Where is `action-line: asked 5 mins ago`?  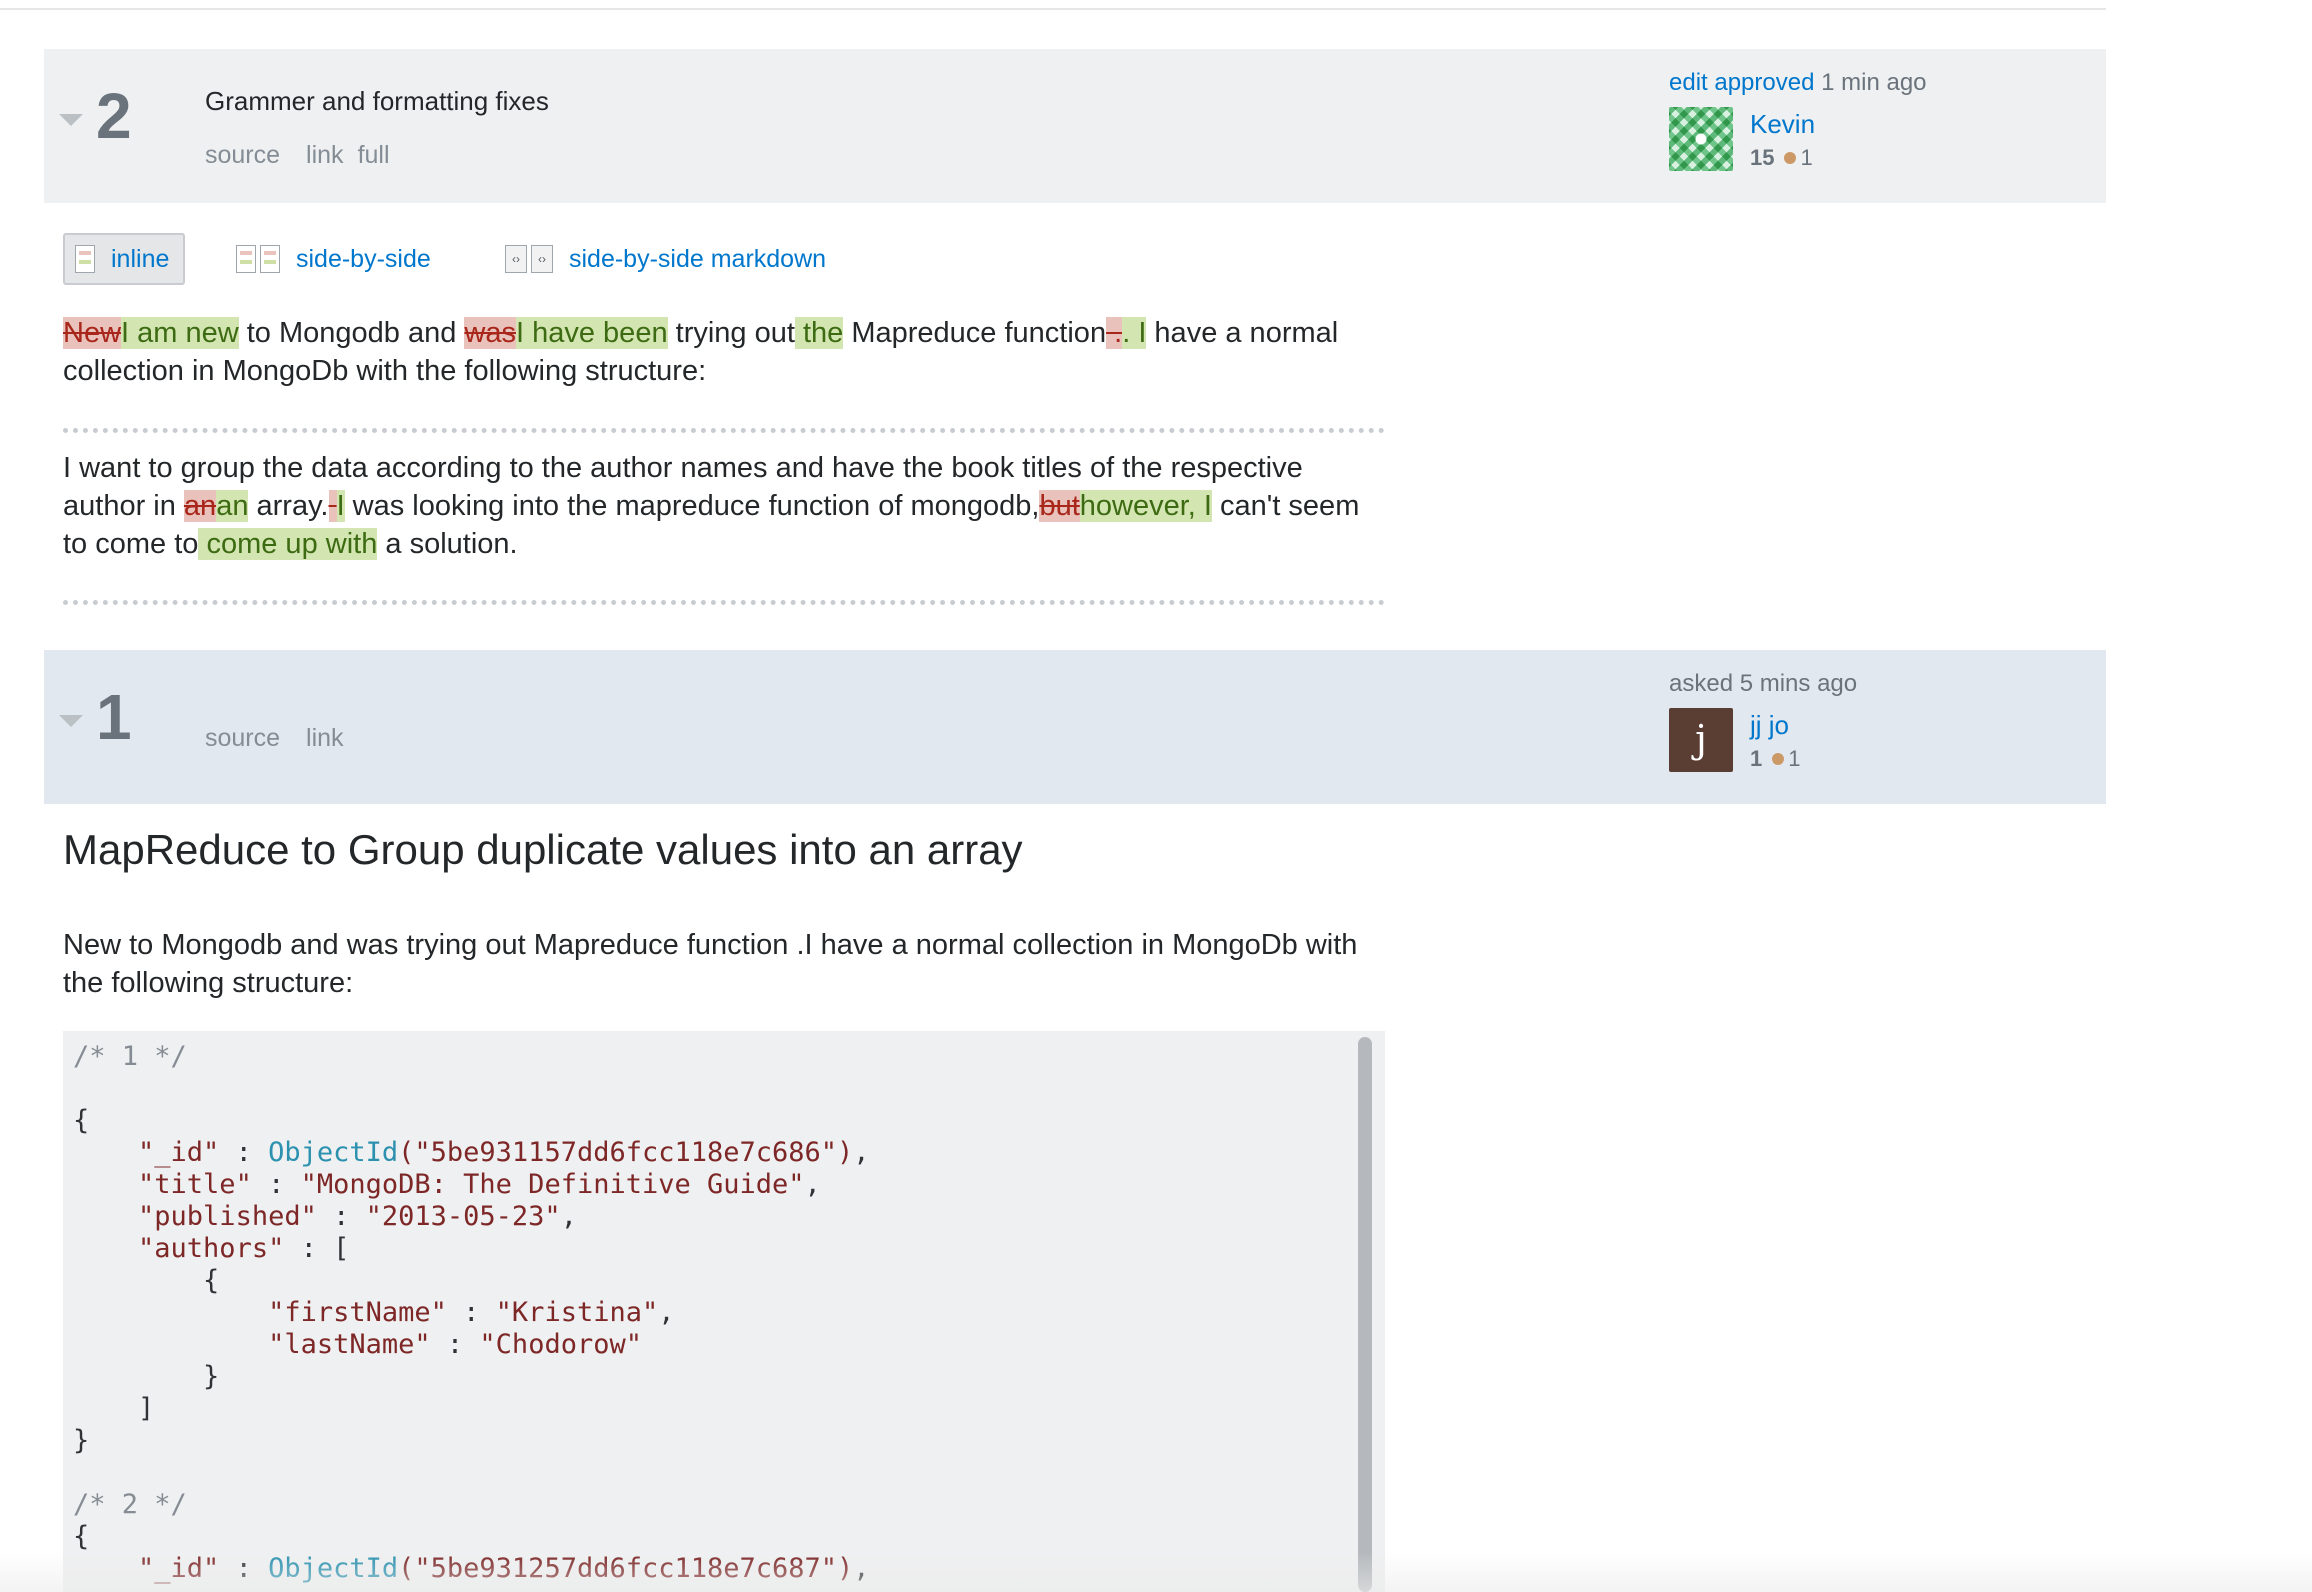
action-line: asked 5 mins ago is located at coordinates (1879, 684).